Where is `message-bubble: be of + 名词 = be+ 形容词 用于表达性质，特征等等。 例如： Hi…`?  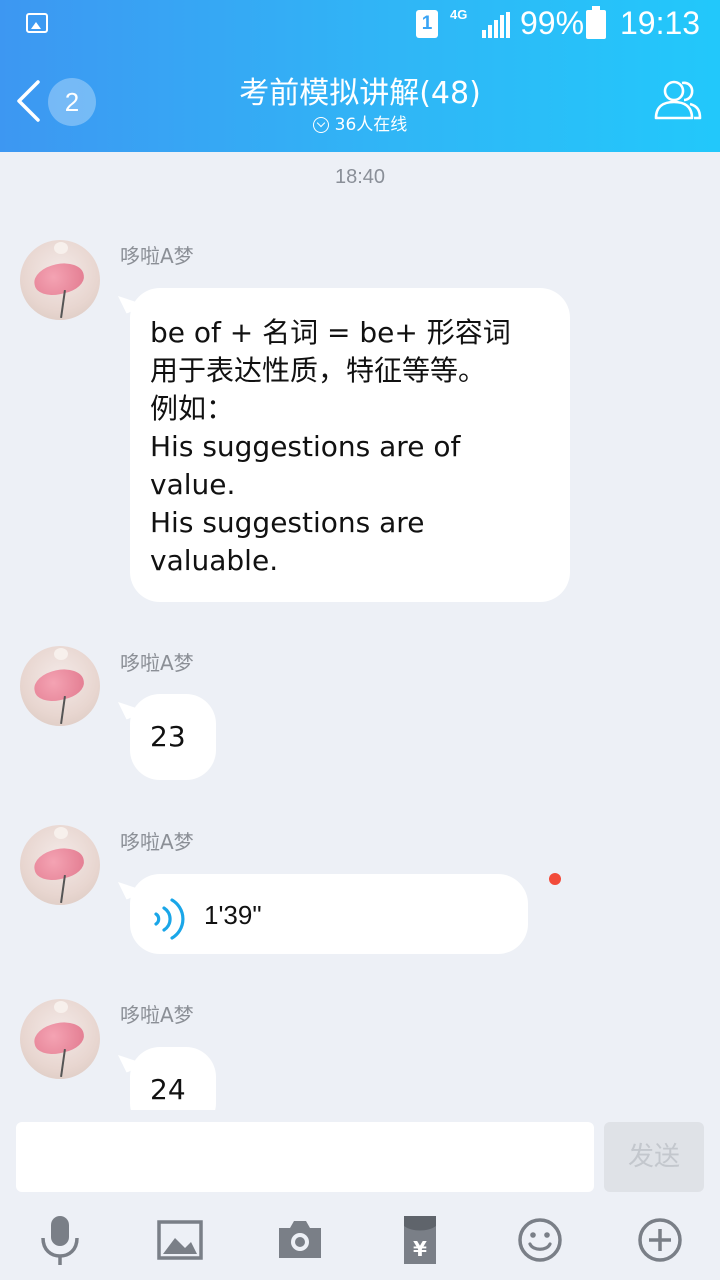
message-bubble: be of + 名词 = be+ 形容词 用于表达性质，特征等等。 例如： Hi… is located at coordinates (350, 445).